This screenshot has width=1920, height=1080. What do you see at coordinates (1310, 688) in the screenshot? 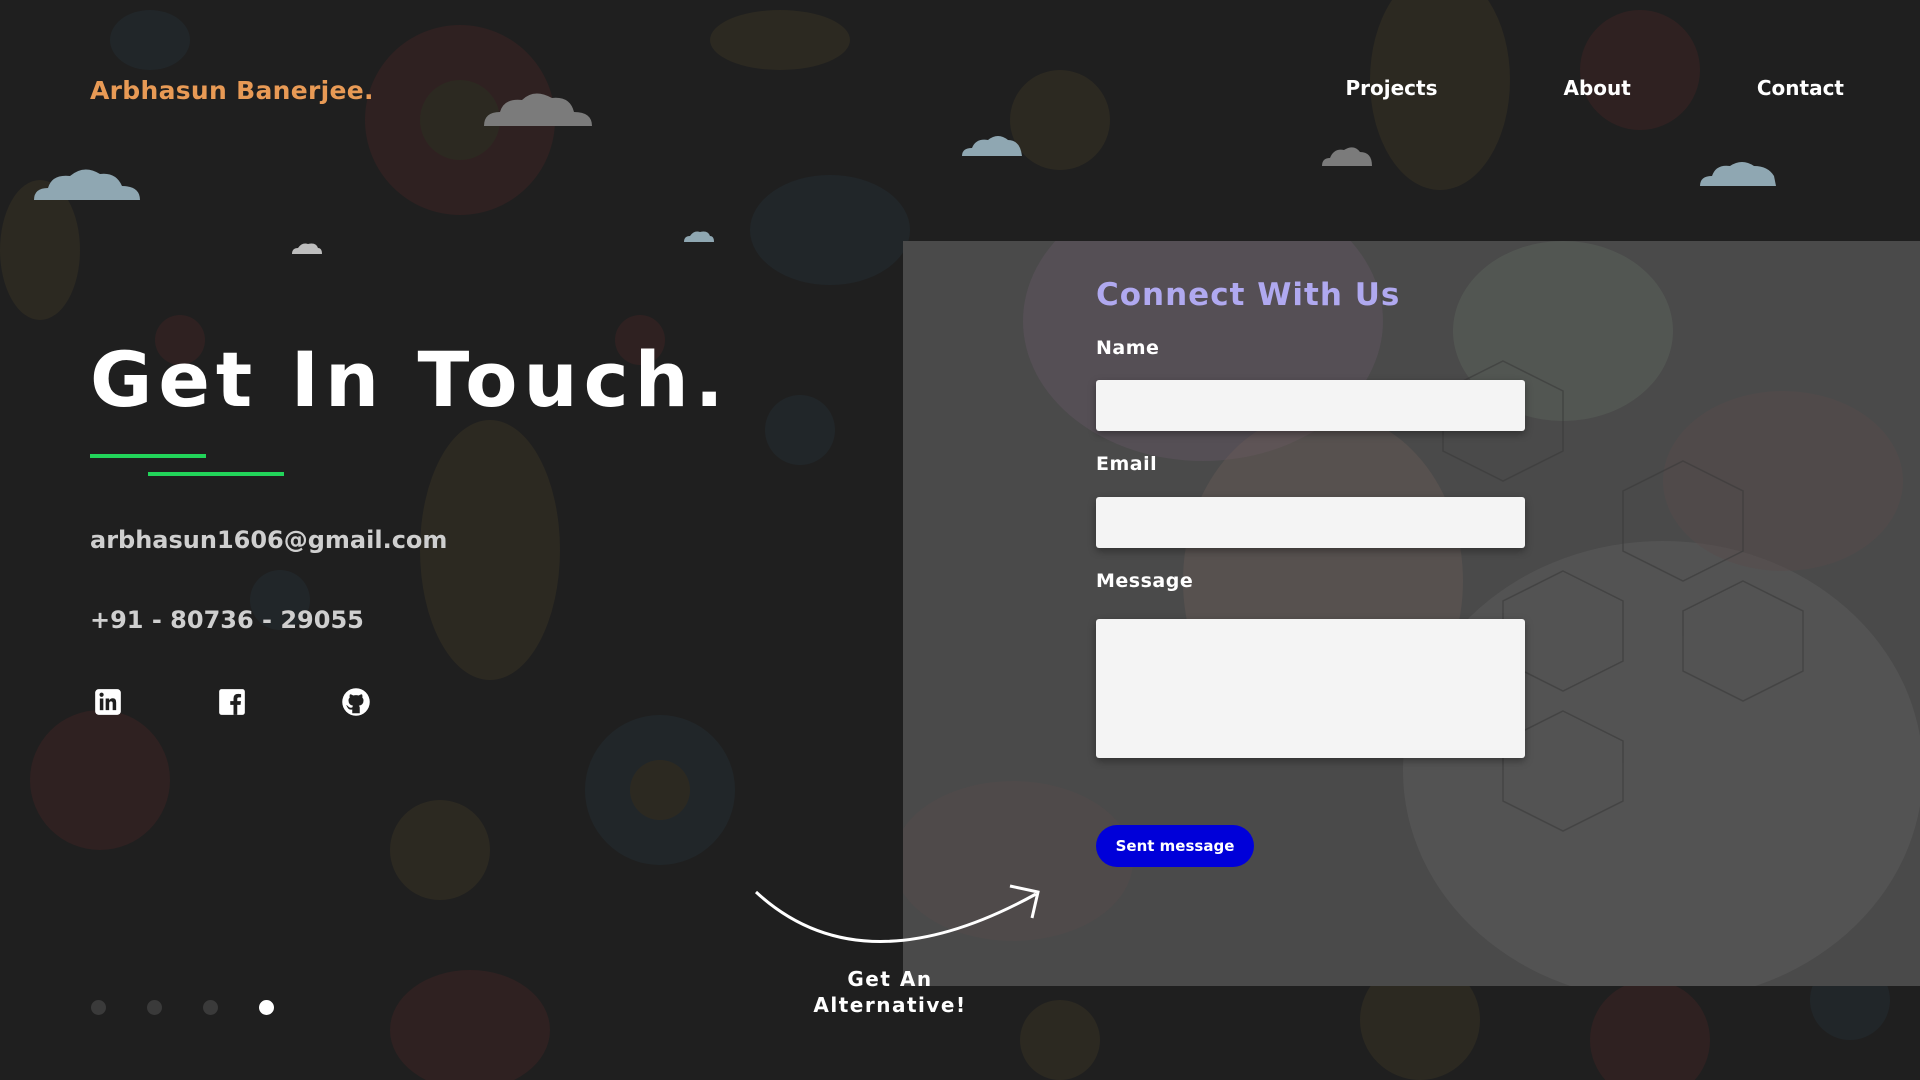
I see `message-field` at bounding box center [1310, 688].